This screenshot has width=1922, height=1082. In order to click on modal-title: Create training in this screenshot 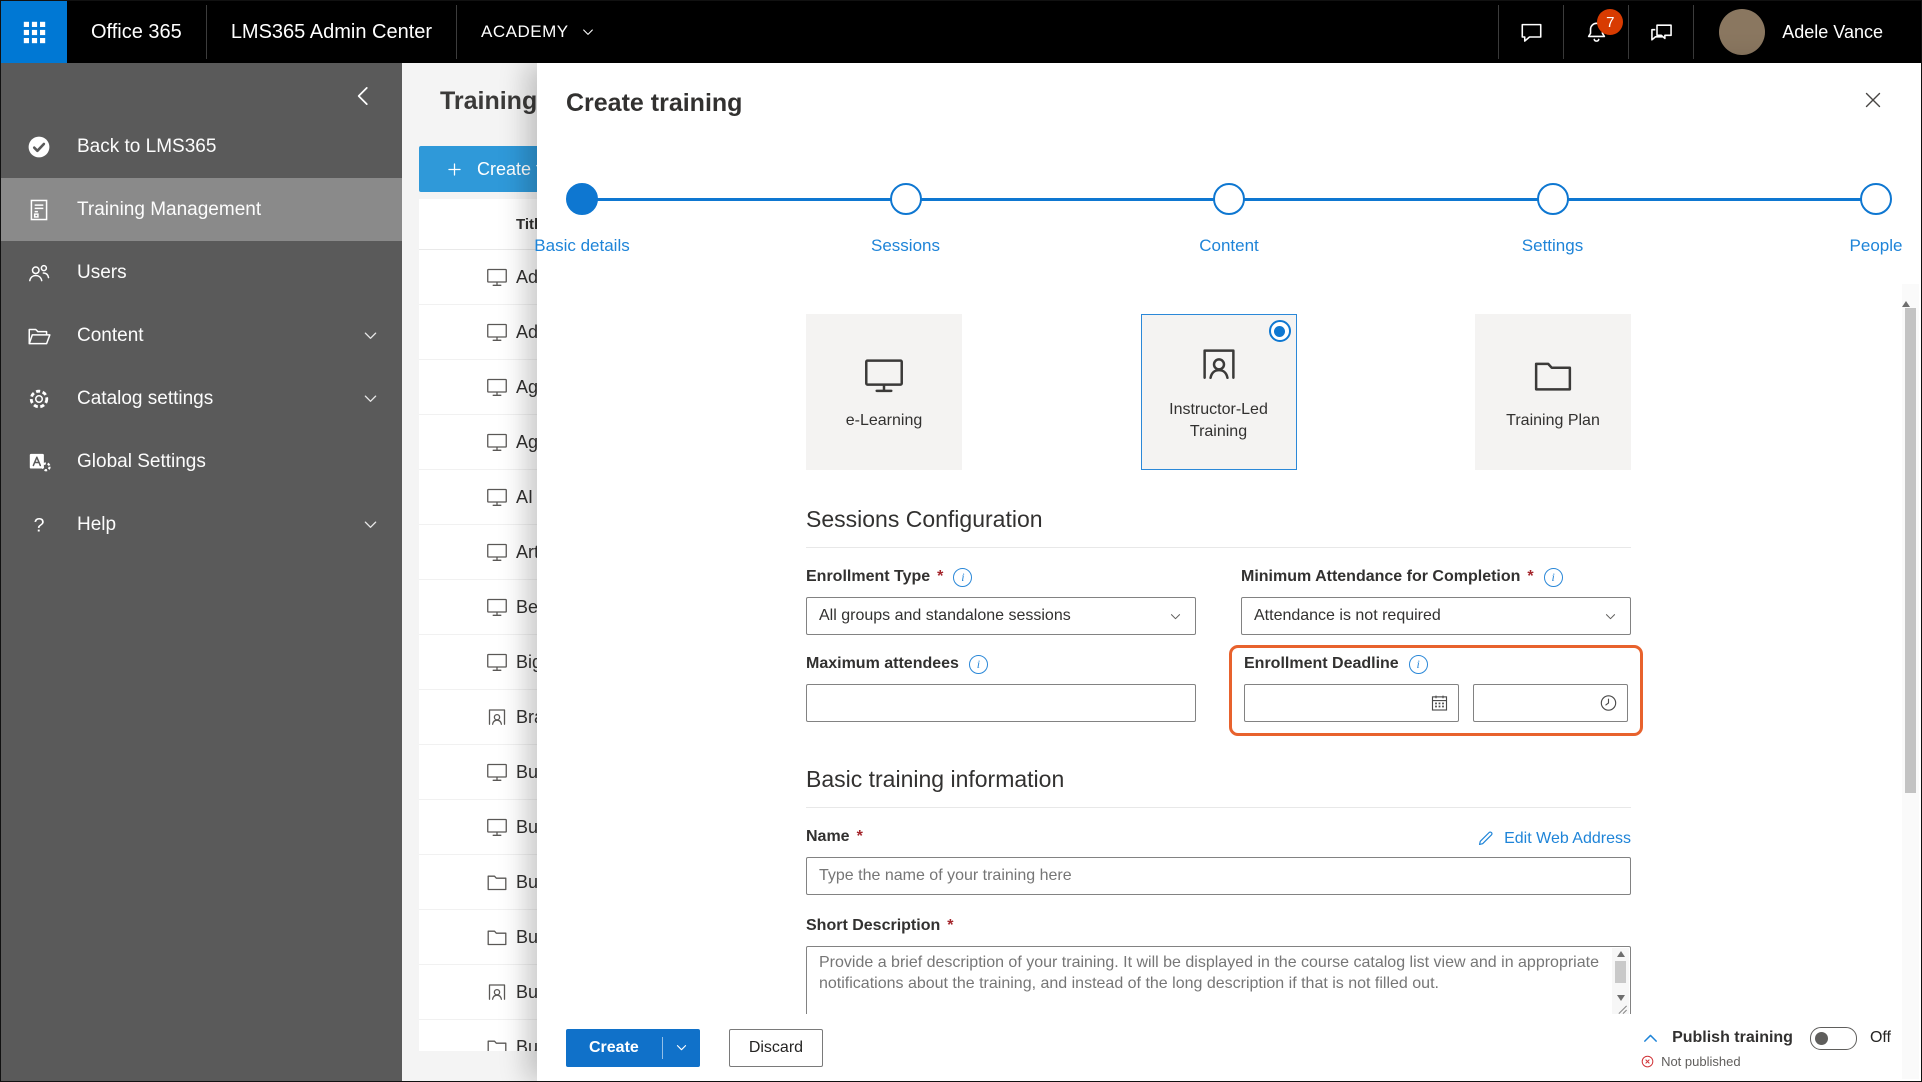, I will do `click(654, 103)`.